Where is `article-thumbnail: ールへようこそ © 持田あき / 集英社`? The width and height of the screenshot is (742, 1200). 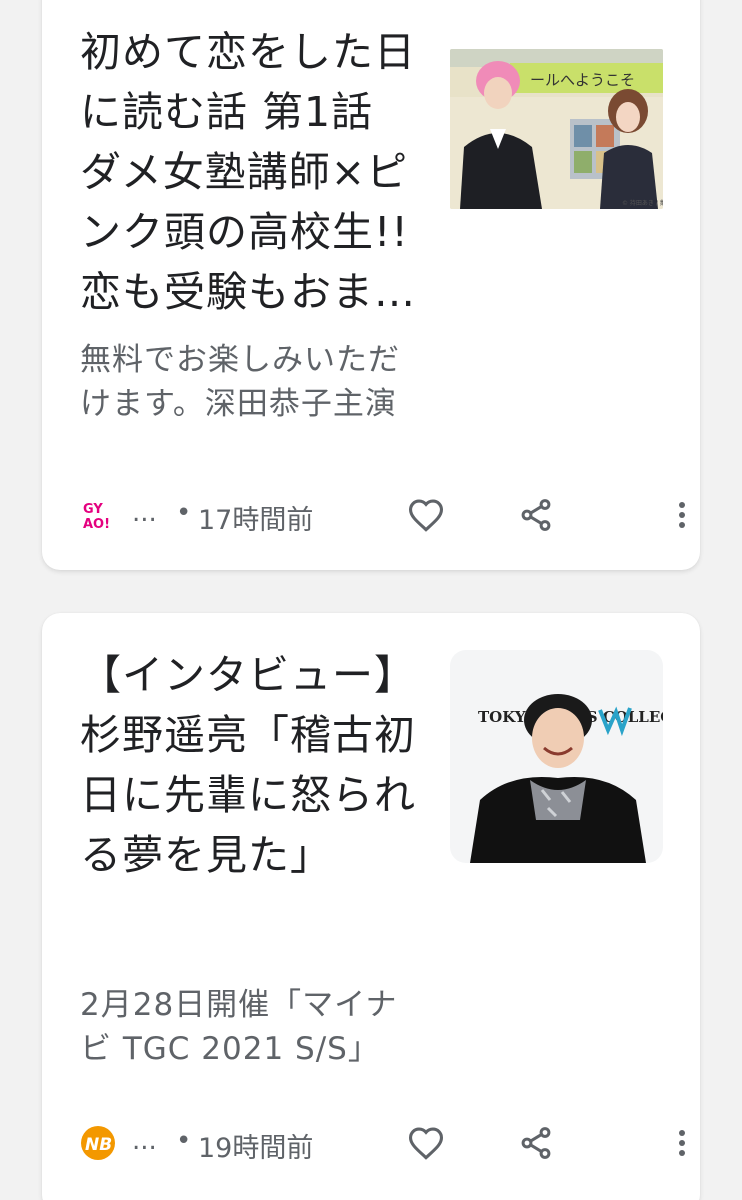
article-thumbnail: ールへようこそ © 持田あき / 集英社 is located at coordinates (556, 129).